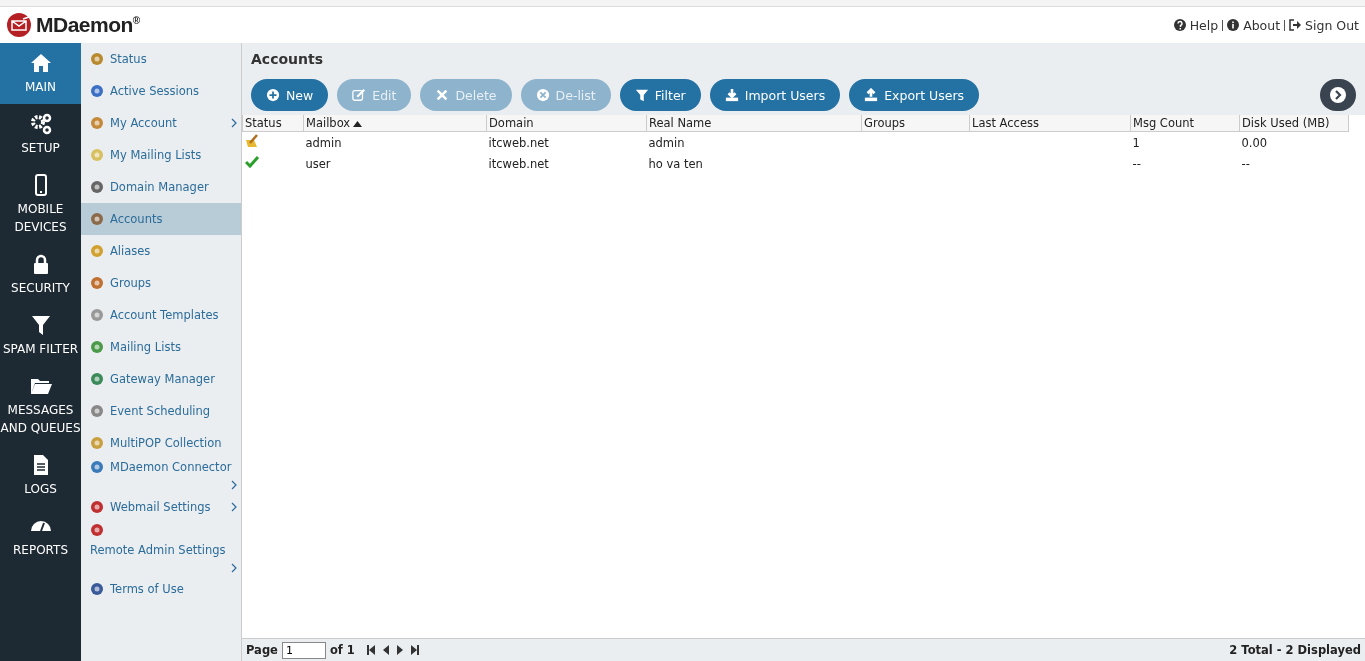  What do you see at coordinates (161, 548) in the screenshot?
I see `menu-item: Remote Admin Settings` at bounding box center [161, 548].